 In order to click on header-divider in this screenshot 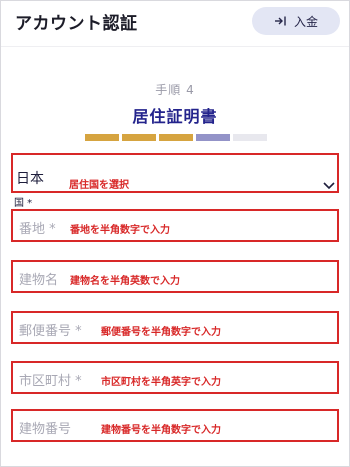, I will do `click(175, 46)`.